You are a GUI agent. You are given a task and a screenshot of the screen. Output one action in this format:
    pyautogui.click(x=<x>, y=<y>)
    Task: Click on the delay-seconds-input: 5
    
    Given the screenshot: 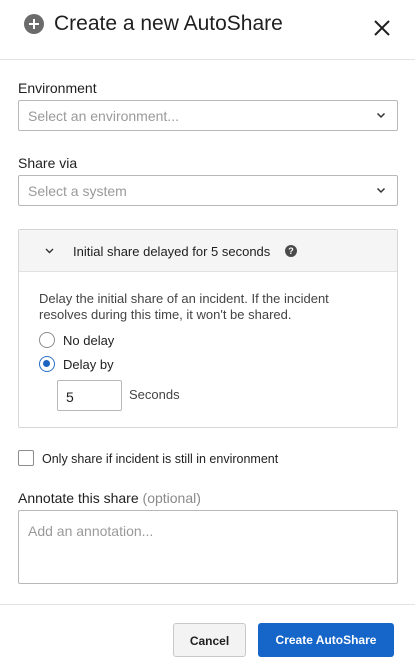 What is the action you would take?
    pyautogui.click(x=89, y=395)
    